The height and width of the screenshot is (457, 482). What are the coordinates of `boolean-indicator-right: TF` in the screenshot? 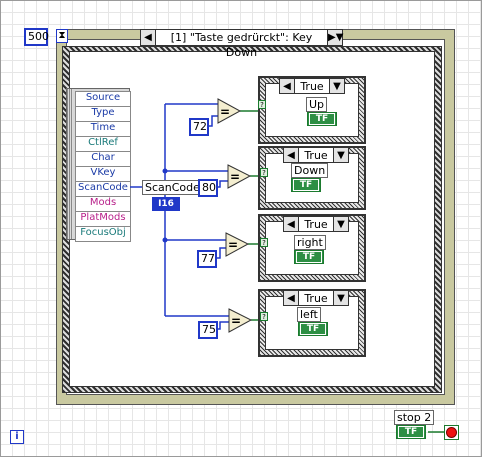 It's located at (309, 257).